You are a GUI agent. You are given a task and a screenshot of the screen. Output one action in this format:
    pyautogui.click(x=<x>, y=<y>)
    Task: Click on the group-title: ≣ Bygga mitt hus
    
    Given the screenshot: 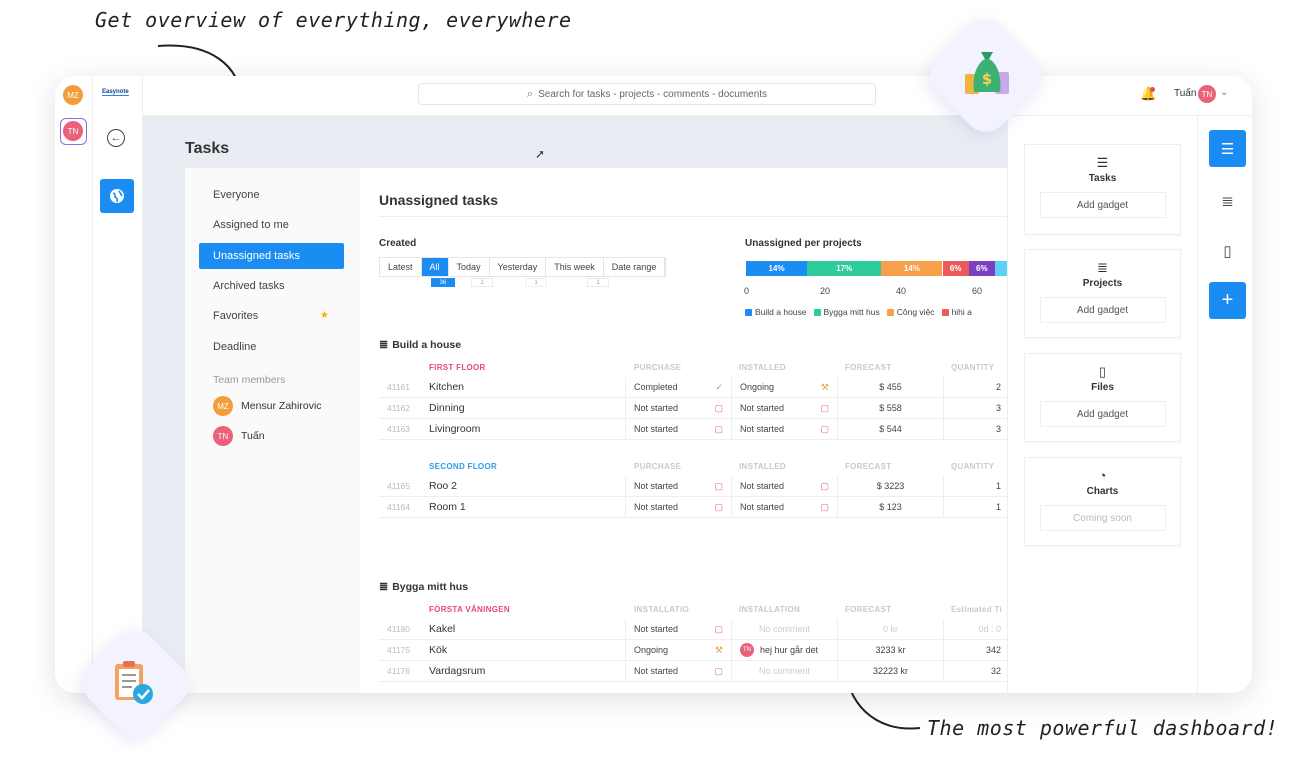 What is the action you would take?
    pyautogui.click(x=423, y=587)
    